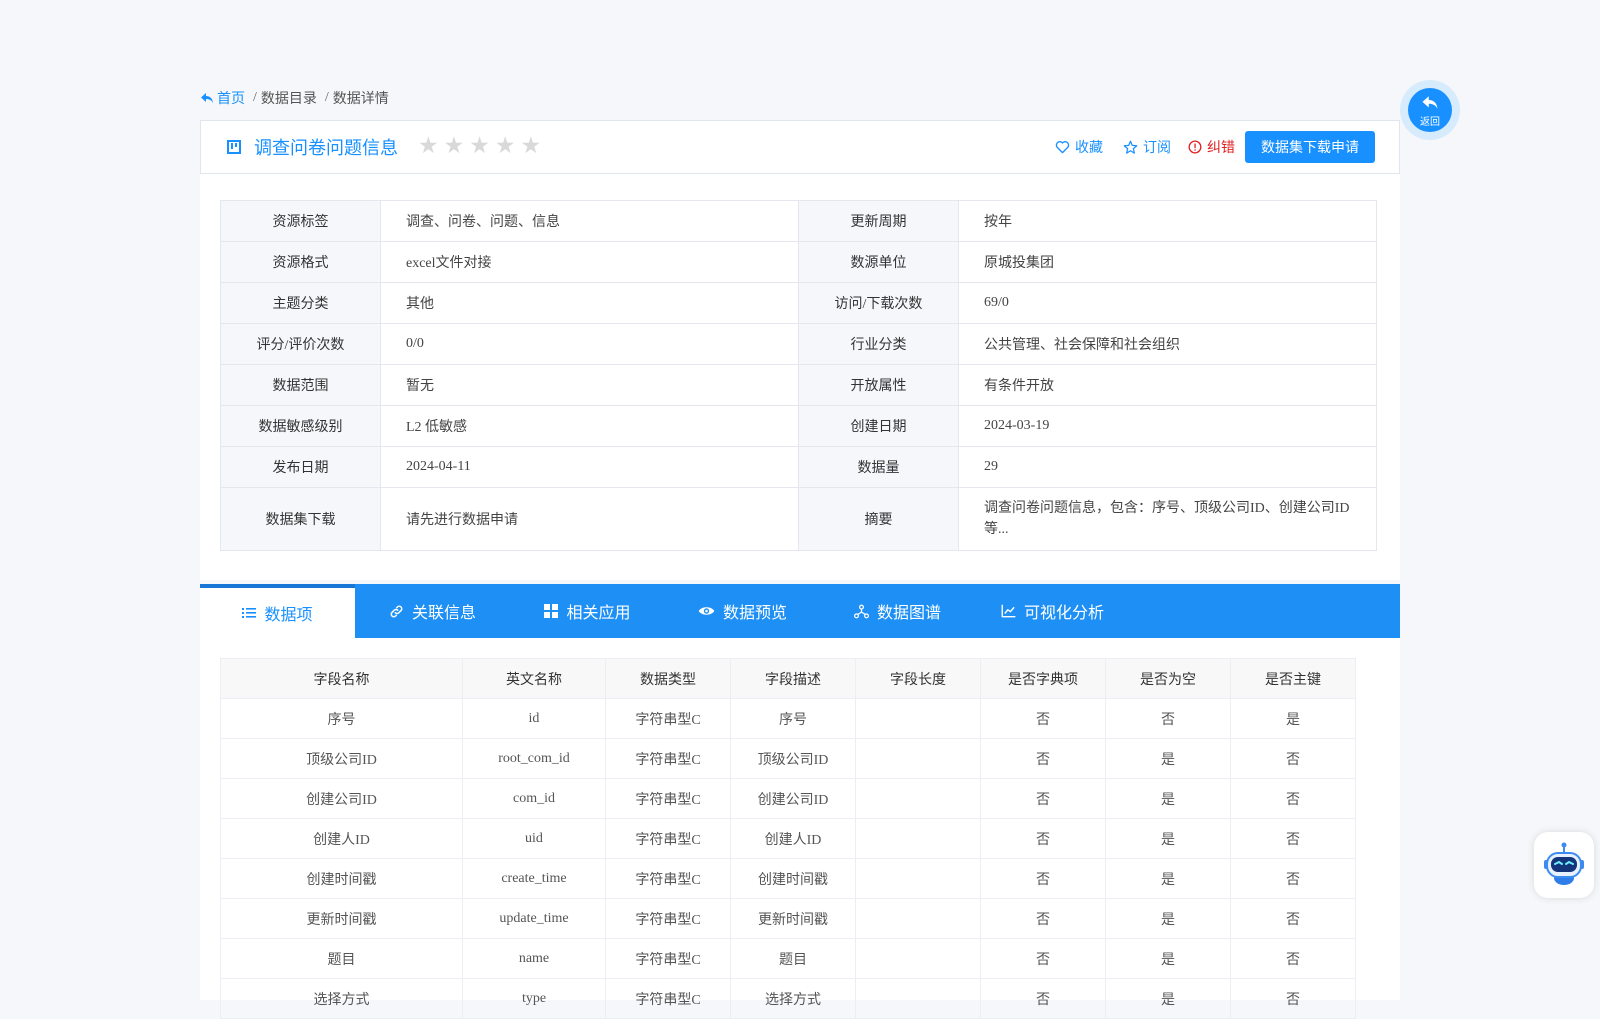  What do you see at coordinates (1062, 147) in the screenshot?
I see `heart-icon` at bounding box center [1062, 147].